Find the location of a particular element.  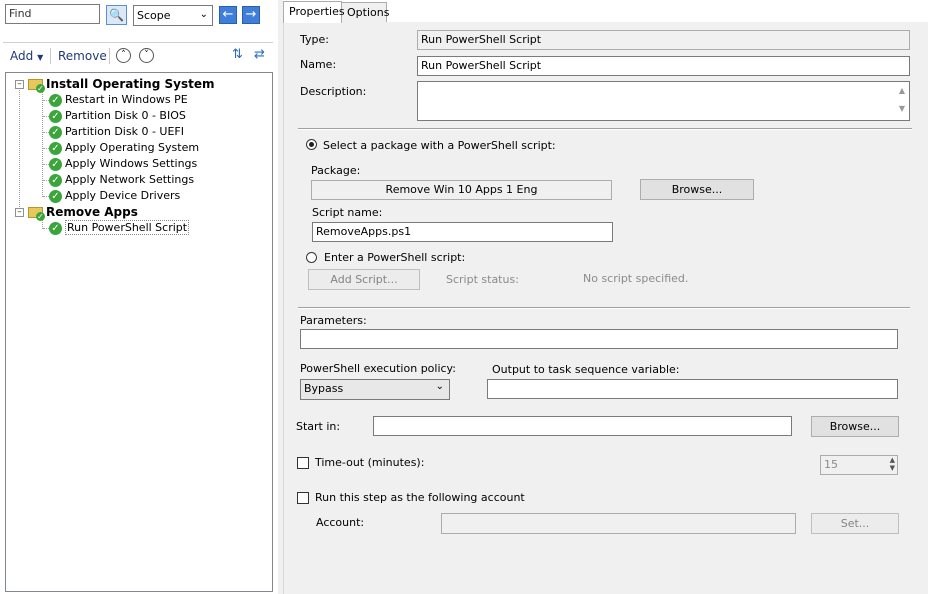

account-label: Account: is located at coordinates (340, 522).